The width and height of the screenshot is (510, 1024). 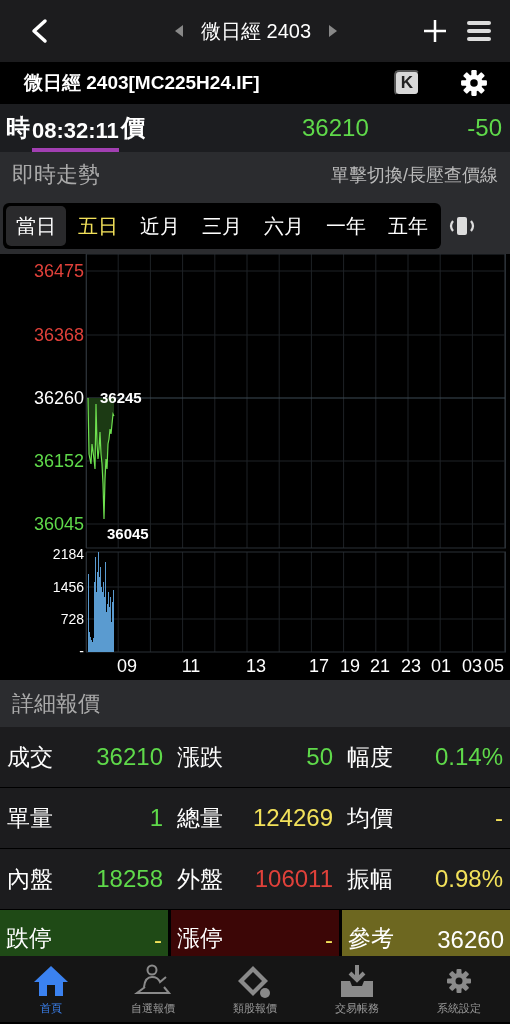 What do you see at coordinates (470, 940) in the screenshot?
I see `field-value: 36260` at bounding box center [470, 940].